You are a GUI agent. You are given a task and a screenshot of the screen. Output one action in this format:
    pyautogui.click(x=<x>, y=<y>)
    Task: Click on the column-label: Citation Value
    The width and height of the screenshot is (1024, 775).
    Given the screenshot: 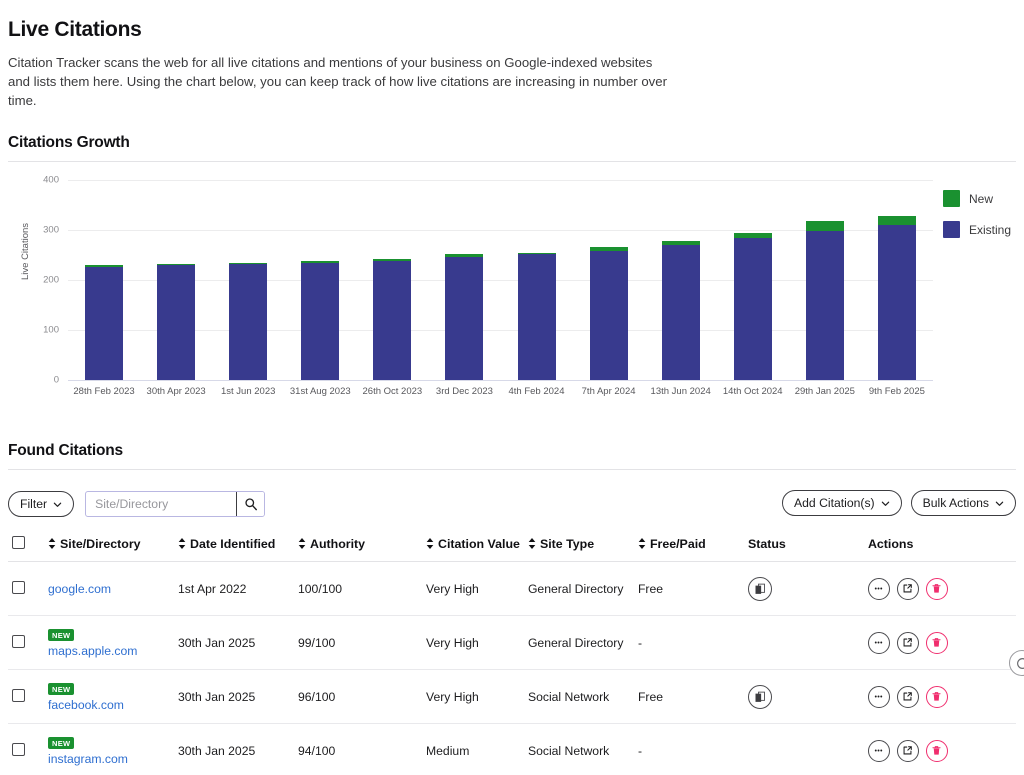 What is the action you would take?
    pyautogui.click(x=479, y=544)
    